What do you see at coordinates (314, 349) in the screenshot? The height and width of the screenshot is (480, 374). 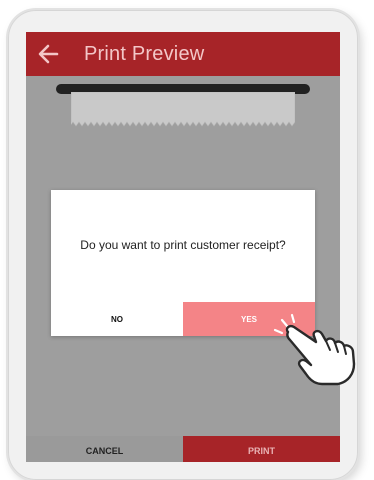 I see `pointing-hand-icon` at bounding box center [314, 349].